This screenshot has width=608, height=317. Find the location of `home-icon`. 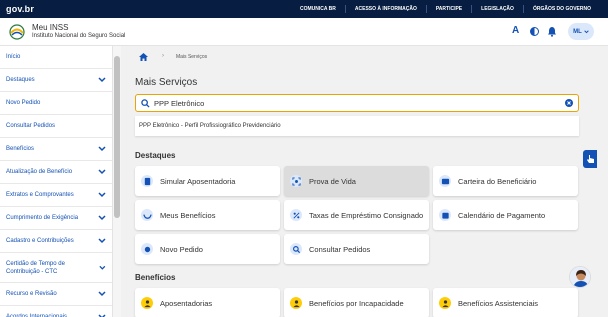

home-icon is located at coordinates (143, 57).